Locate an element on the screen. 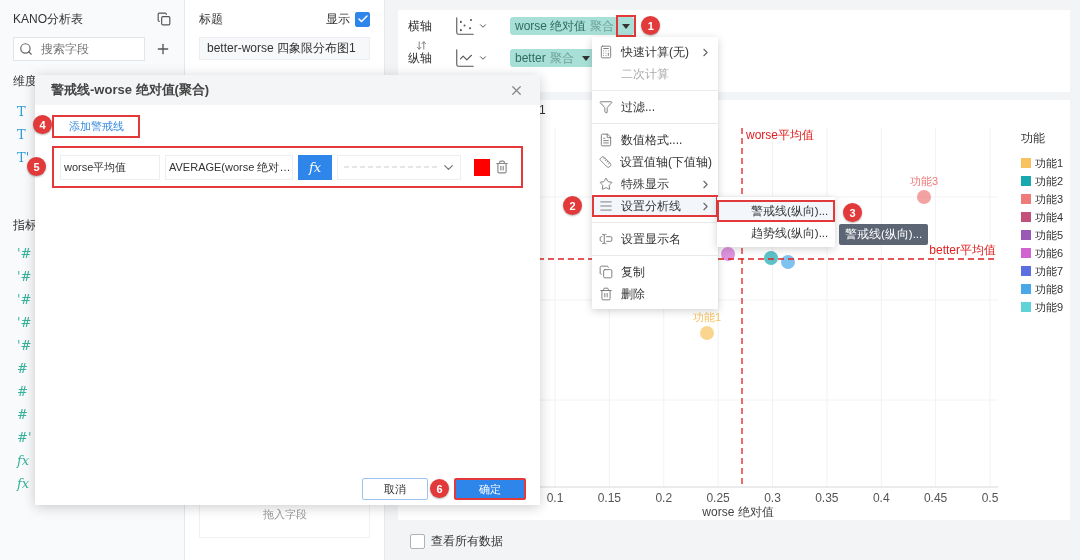 This screenshot has height=560, width=1080. lines-icon is located at coordinates (606, 206).